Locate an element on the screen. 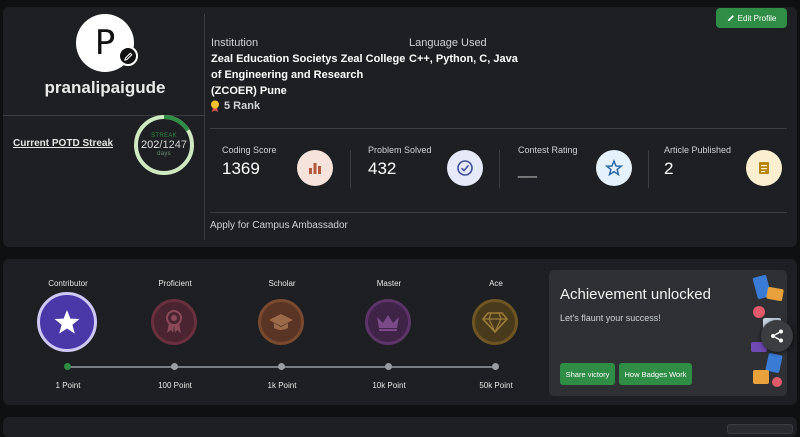  stat-value: __ is located at coordinates (527, 168).